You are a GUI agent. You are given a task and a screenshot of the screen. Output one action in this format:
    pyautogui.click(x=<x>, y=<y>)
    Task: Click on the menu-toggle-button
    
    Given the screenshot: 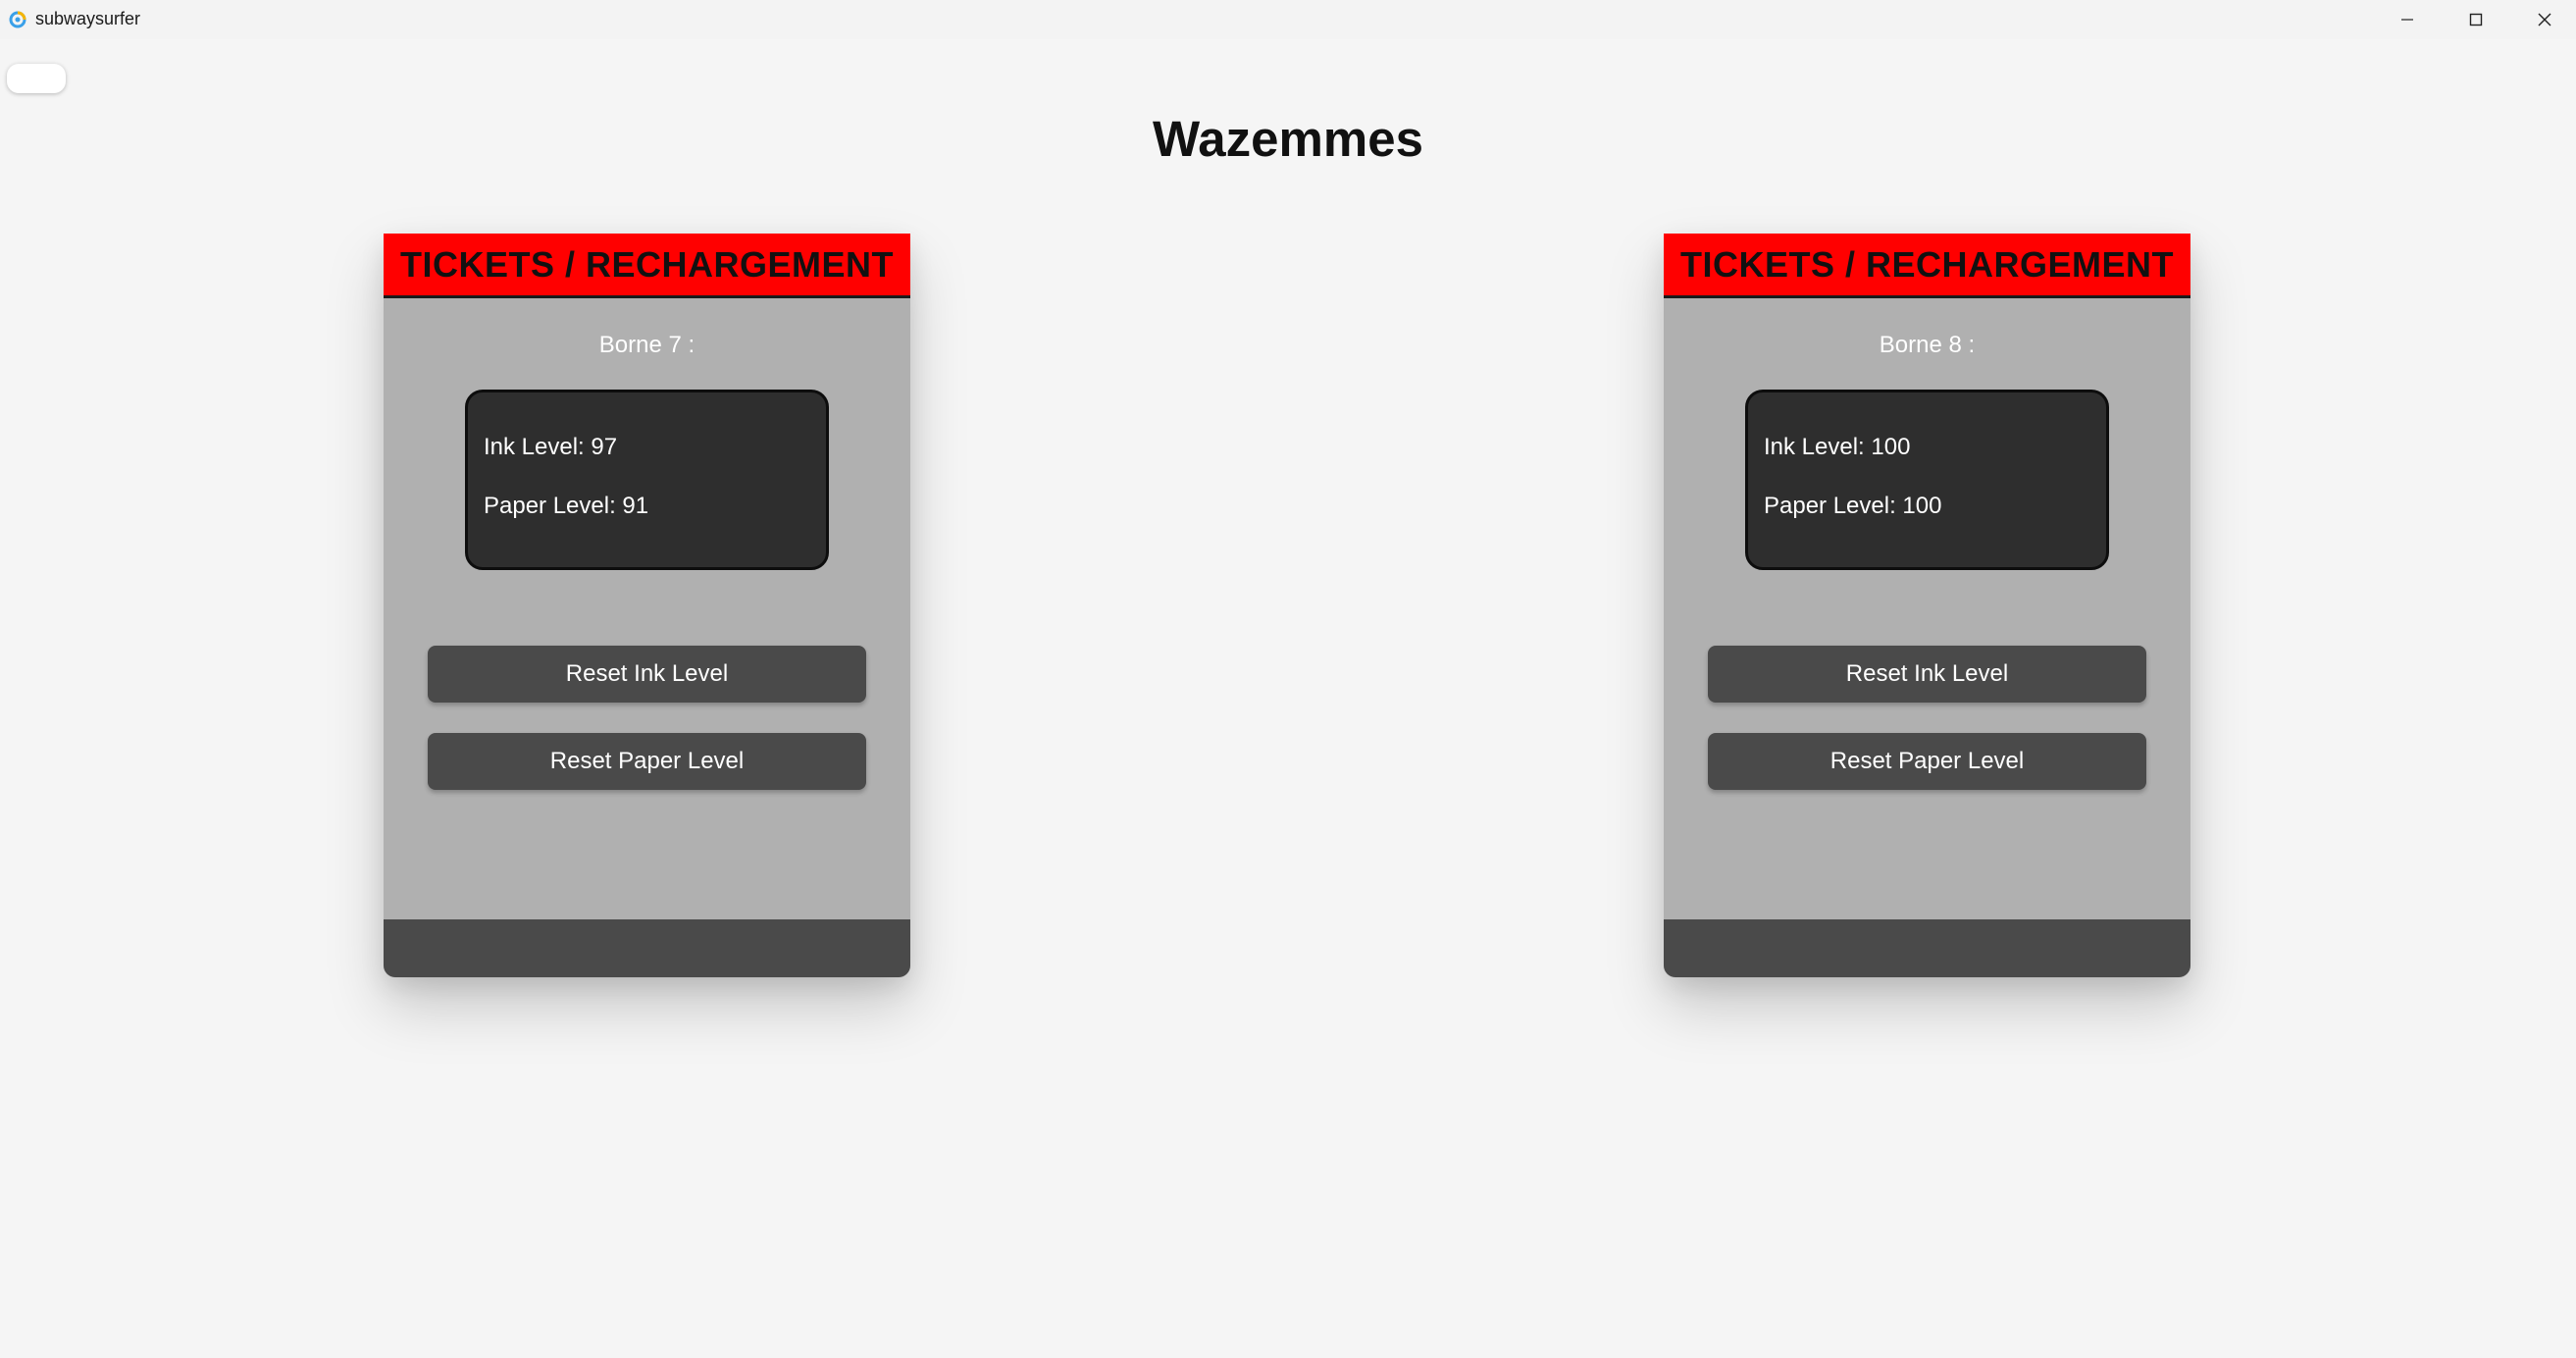 What is the action you would take?
    pyautogui.click(x=36, y=78)
    